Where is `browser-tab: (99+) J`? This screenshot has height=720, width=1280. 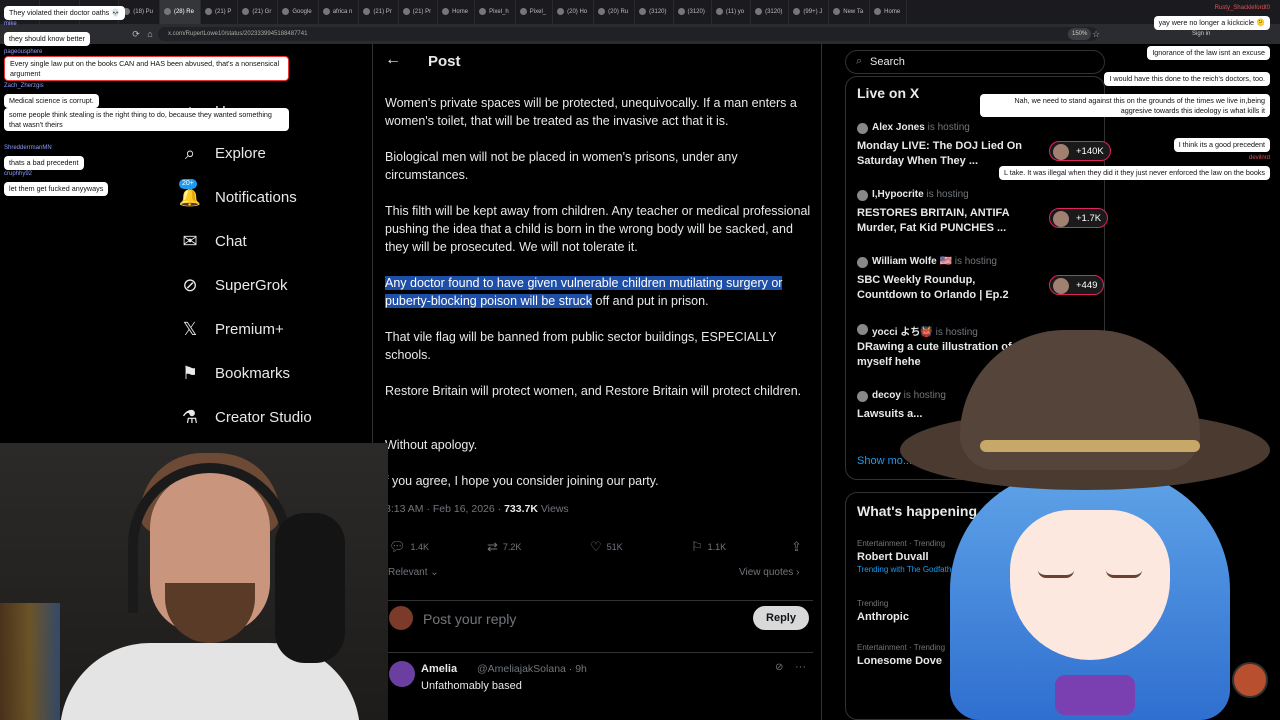
browser-tab: (99+) J is located at coordinates (809, 12).